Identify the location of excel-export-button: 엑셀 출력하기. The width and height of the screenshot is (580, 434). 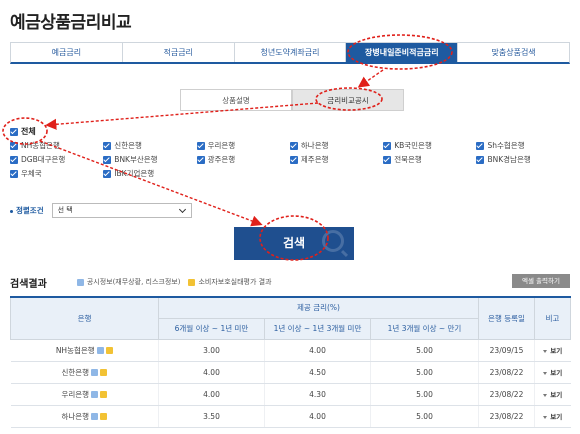
(541, 281).